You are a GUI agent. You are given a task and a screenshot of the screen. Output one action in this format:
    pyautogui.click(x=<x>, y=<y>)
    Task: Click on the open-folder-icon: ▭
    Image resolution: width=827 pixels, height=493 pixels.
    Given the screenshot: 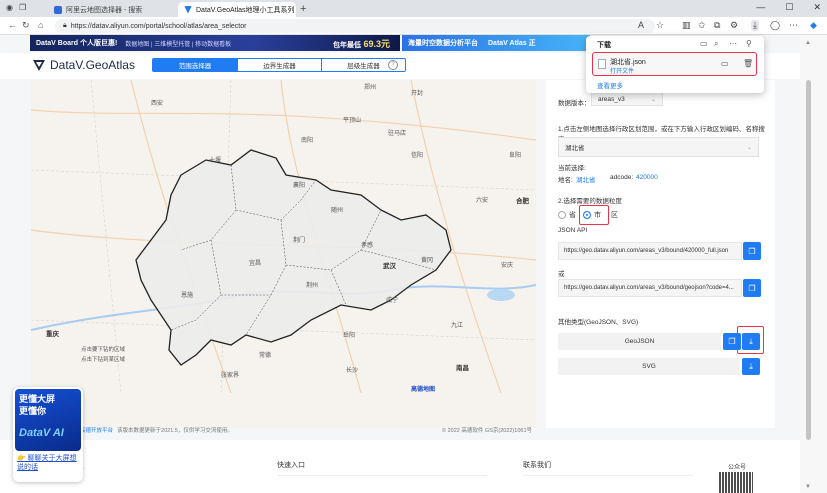 What is the action you would take?
    pyautogui.click(x=704, y=43)
    